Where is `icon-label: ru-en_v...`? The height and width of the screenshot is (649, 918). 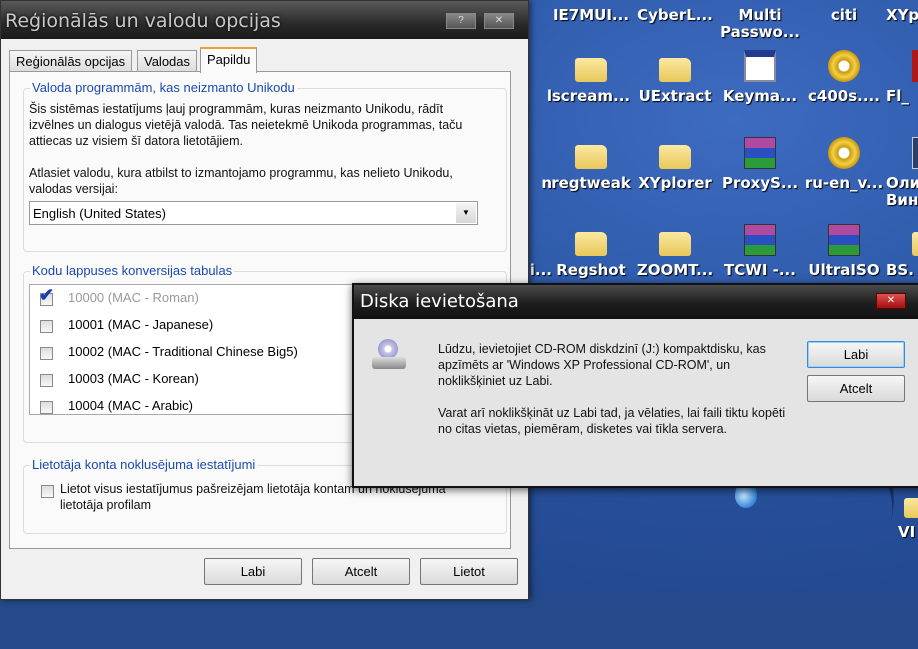 icon-label: ru-en_v... is located at coordinates (844, 183).